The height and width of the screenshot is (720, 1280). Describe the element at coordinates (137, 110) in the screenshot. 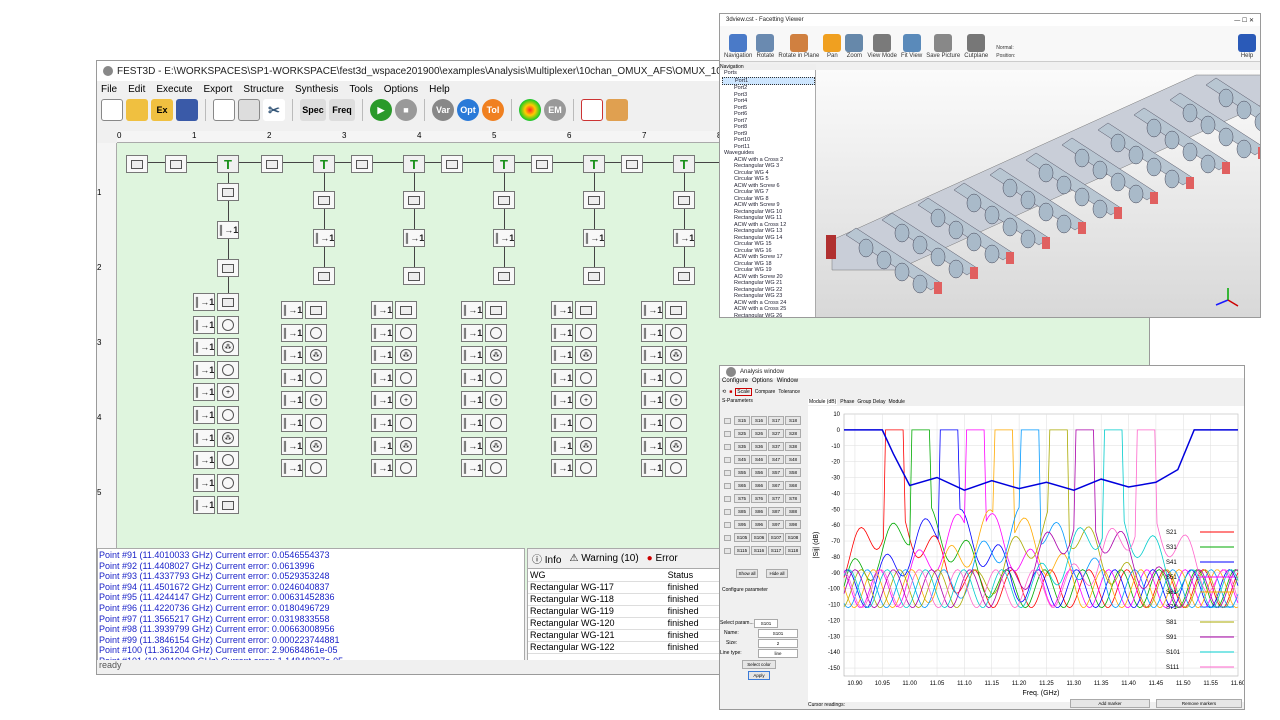

I see `open-folder-icon` at that location.